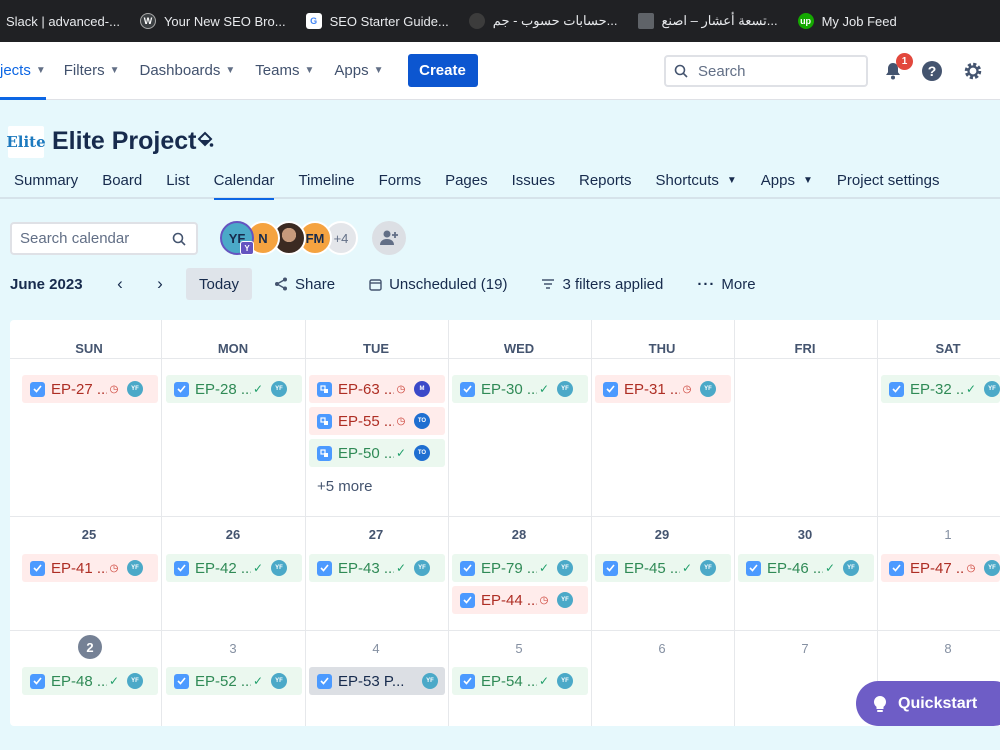  What do you see at coordinates (766, 71) in the screenshot?
I see `global-search-input: Search` at bounding box center [766, 71].